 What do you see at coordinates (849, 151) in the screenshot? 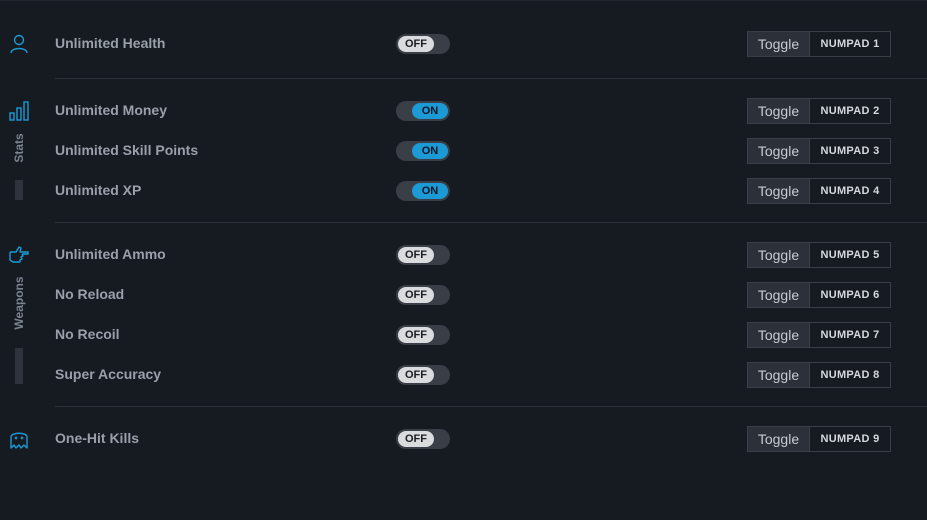
I see `hotkey-binding: NUMPAD 3` at bounding box center [849, 151].